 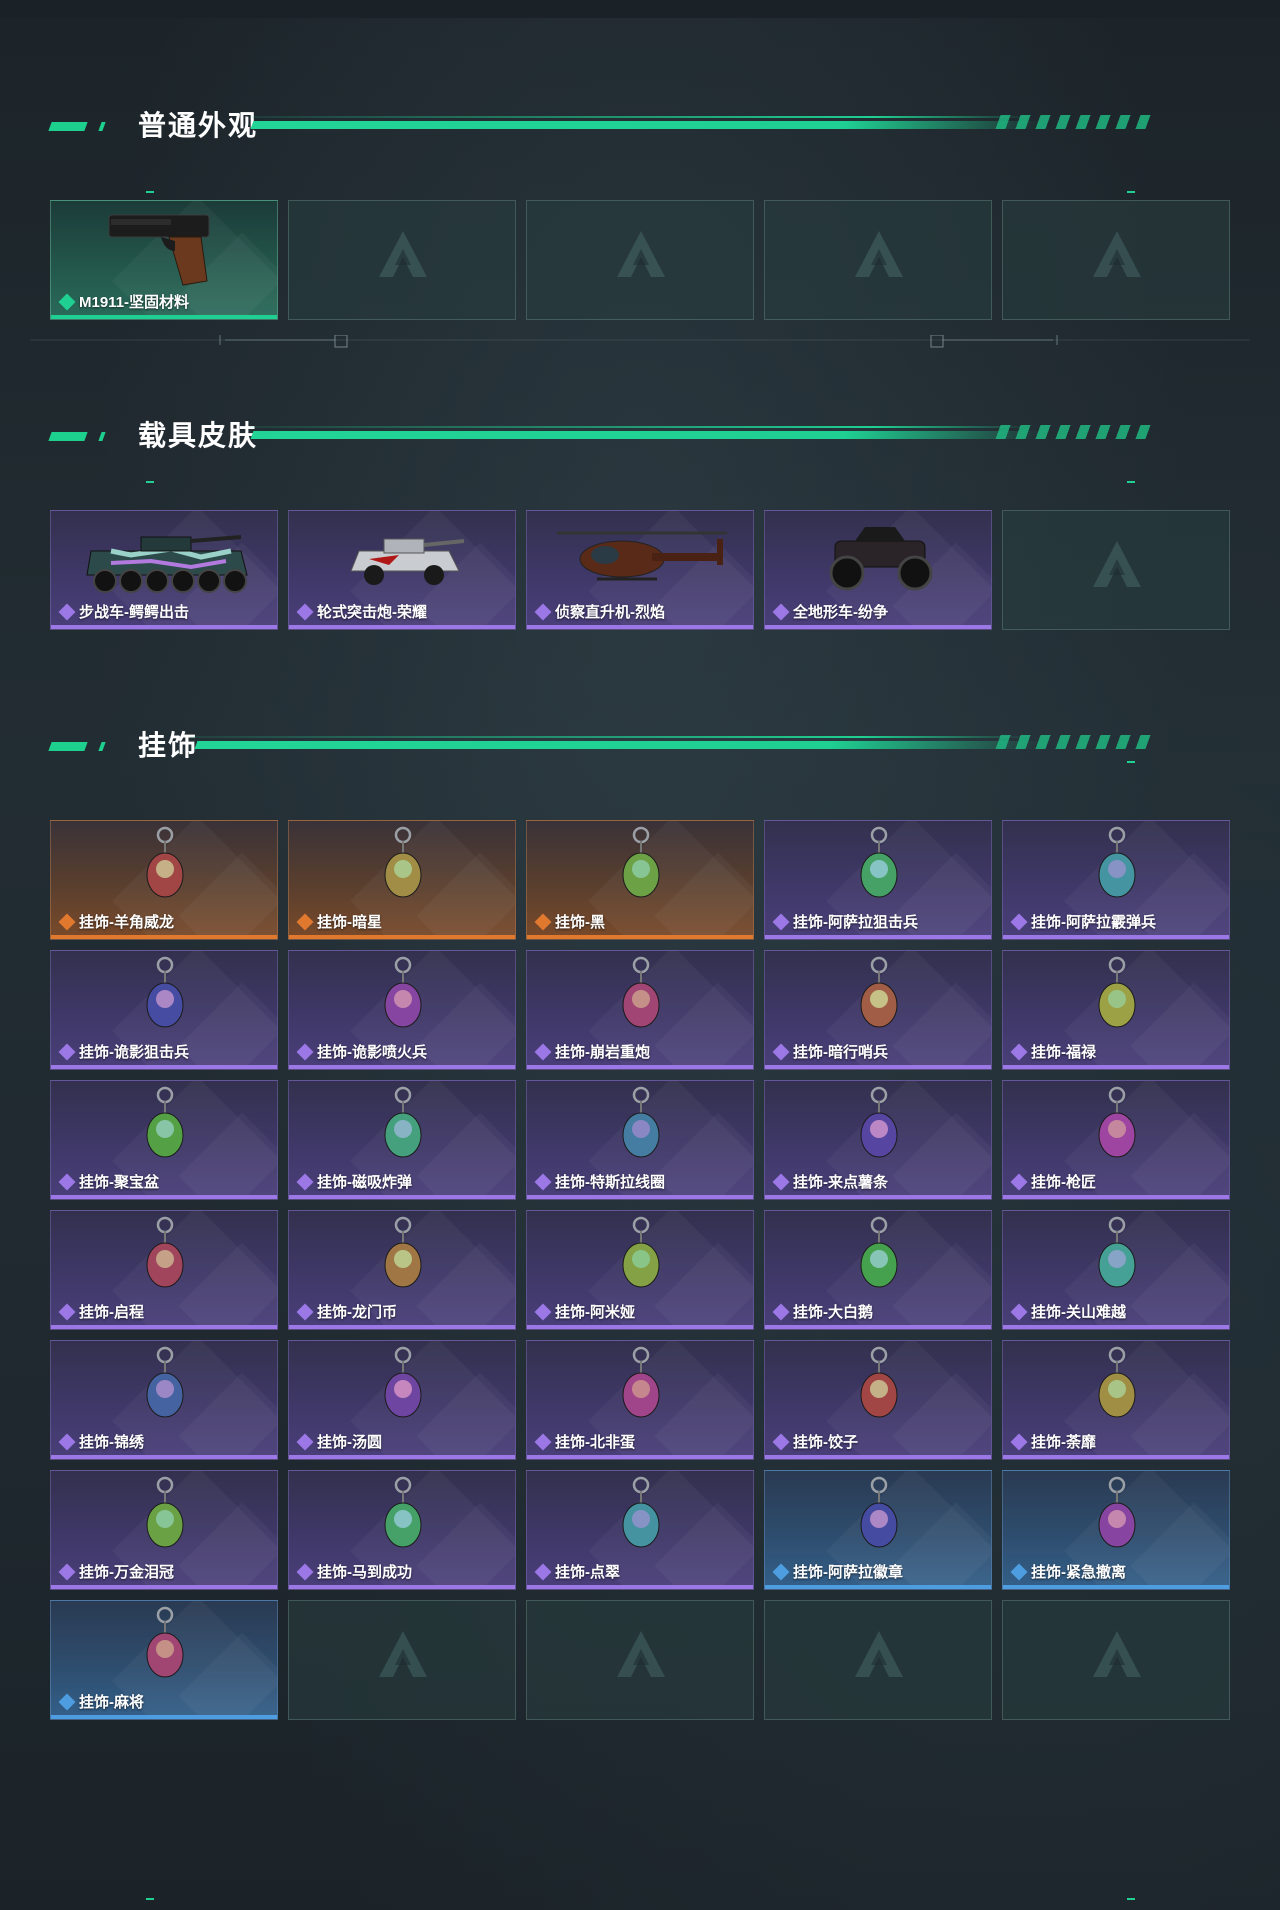 I want to click on header-line, so click(x=619, y=745).